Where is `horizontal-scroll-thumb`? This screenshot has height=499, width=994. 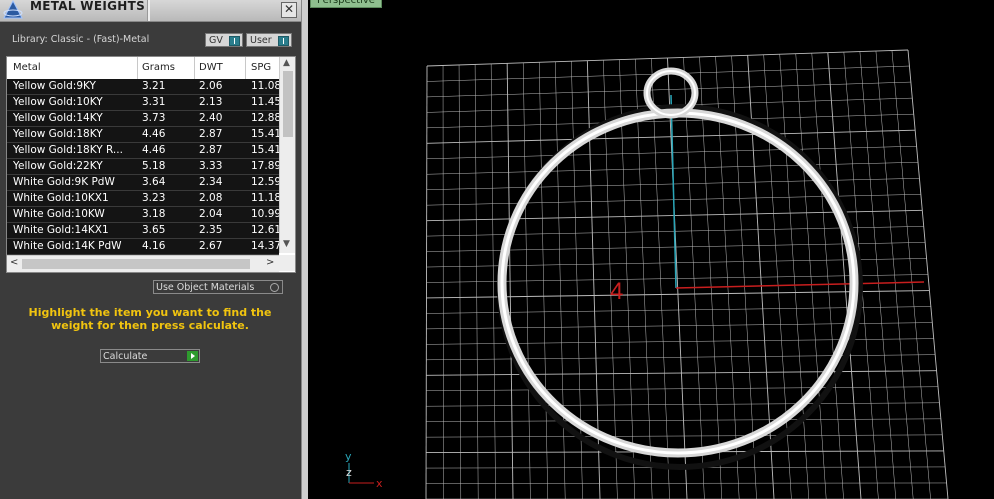 horizontal-scroll-thumb is located at coordinates (136, 264).